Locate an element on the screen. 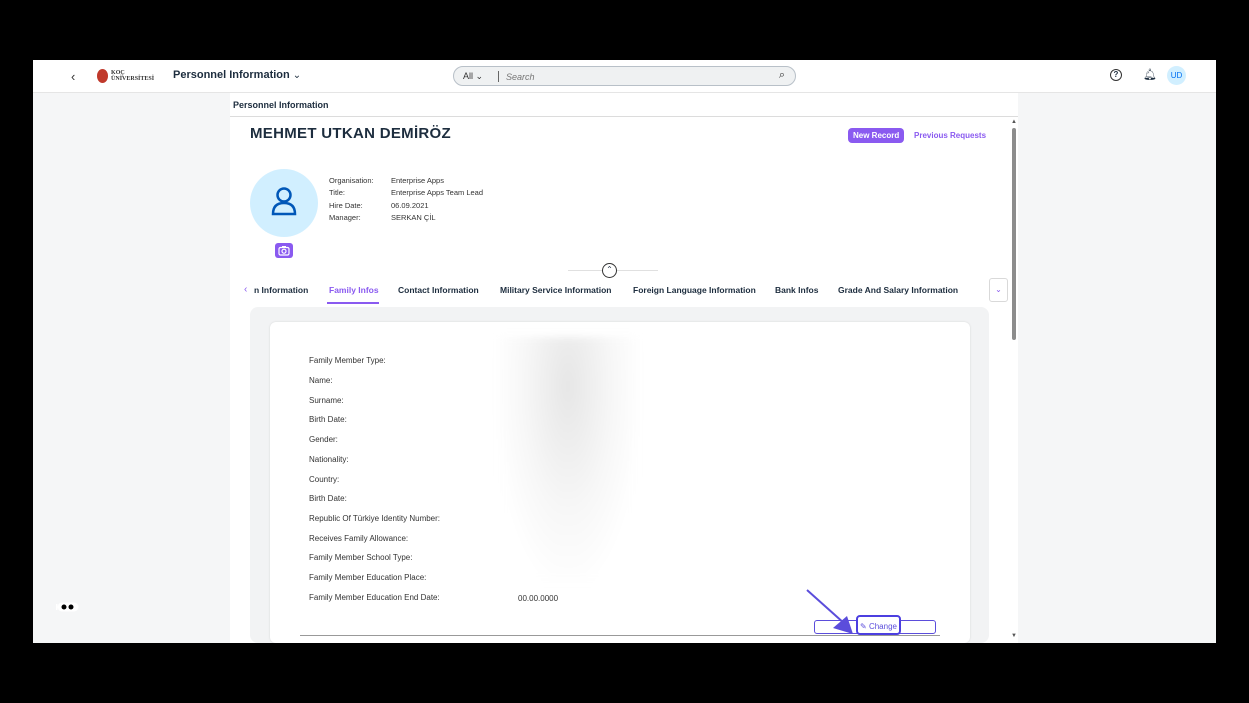  scroll-up-icon: ▲ is located at coordinates (1014, 122).